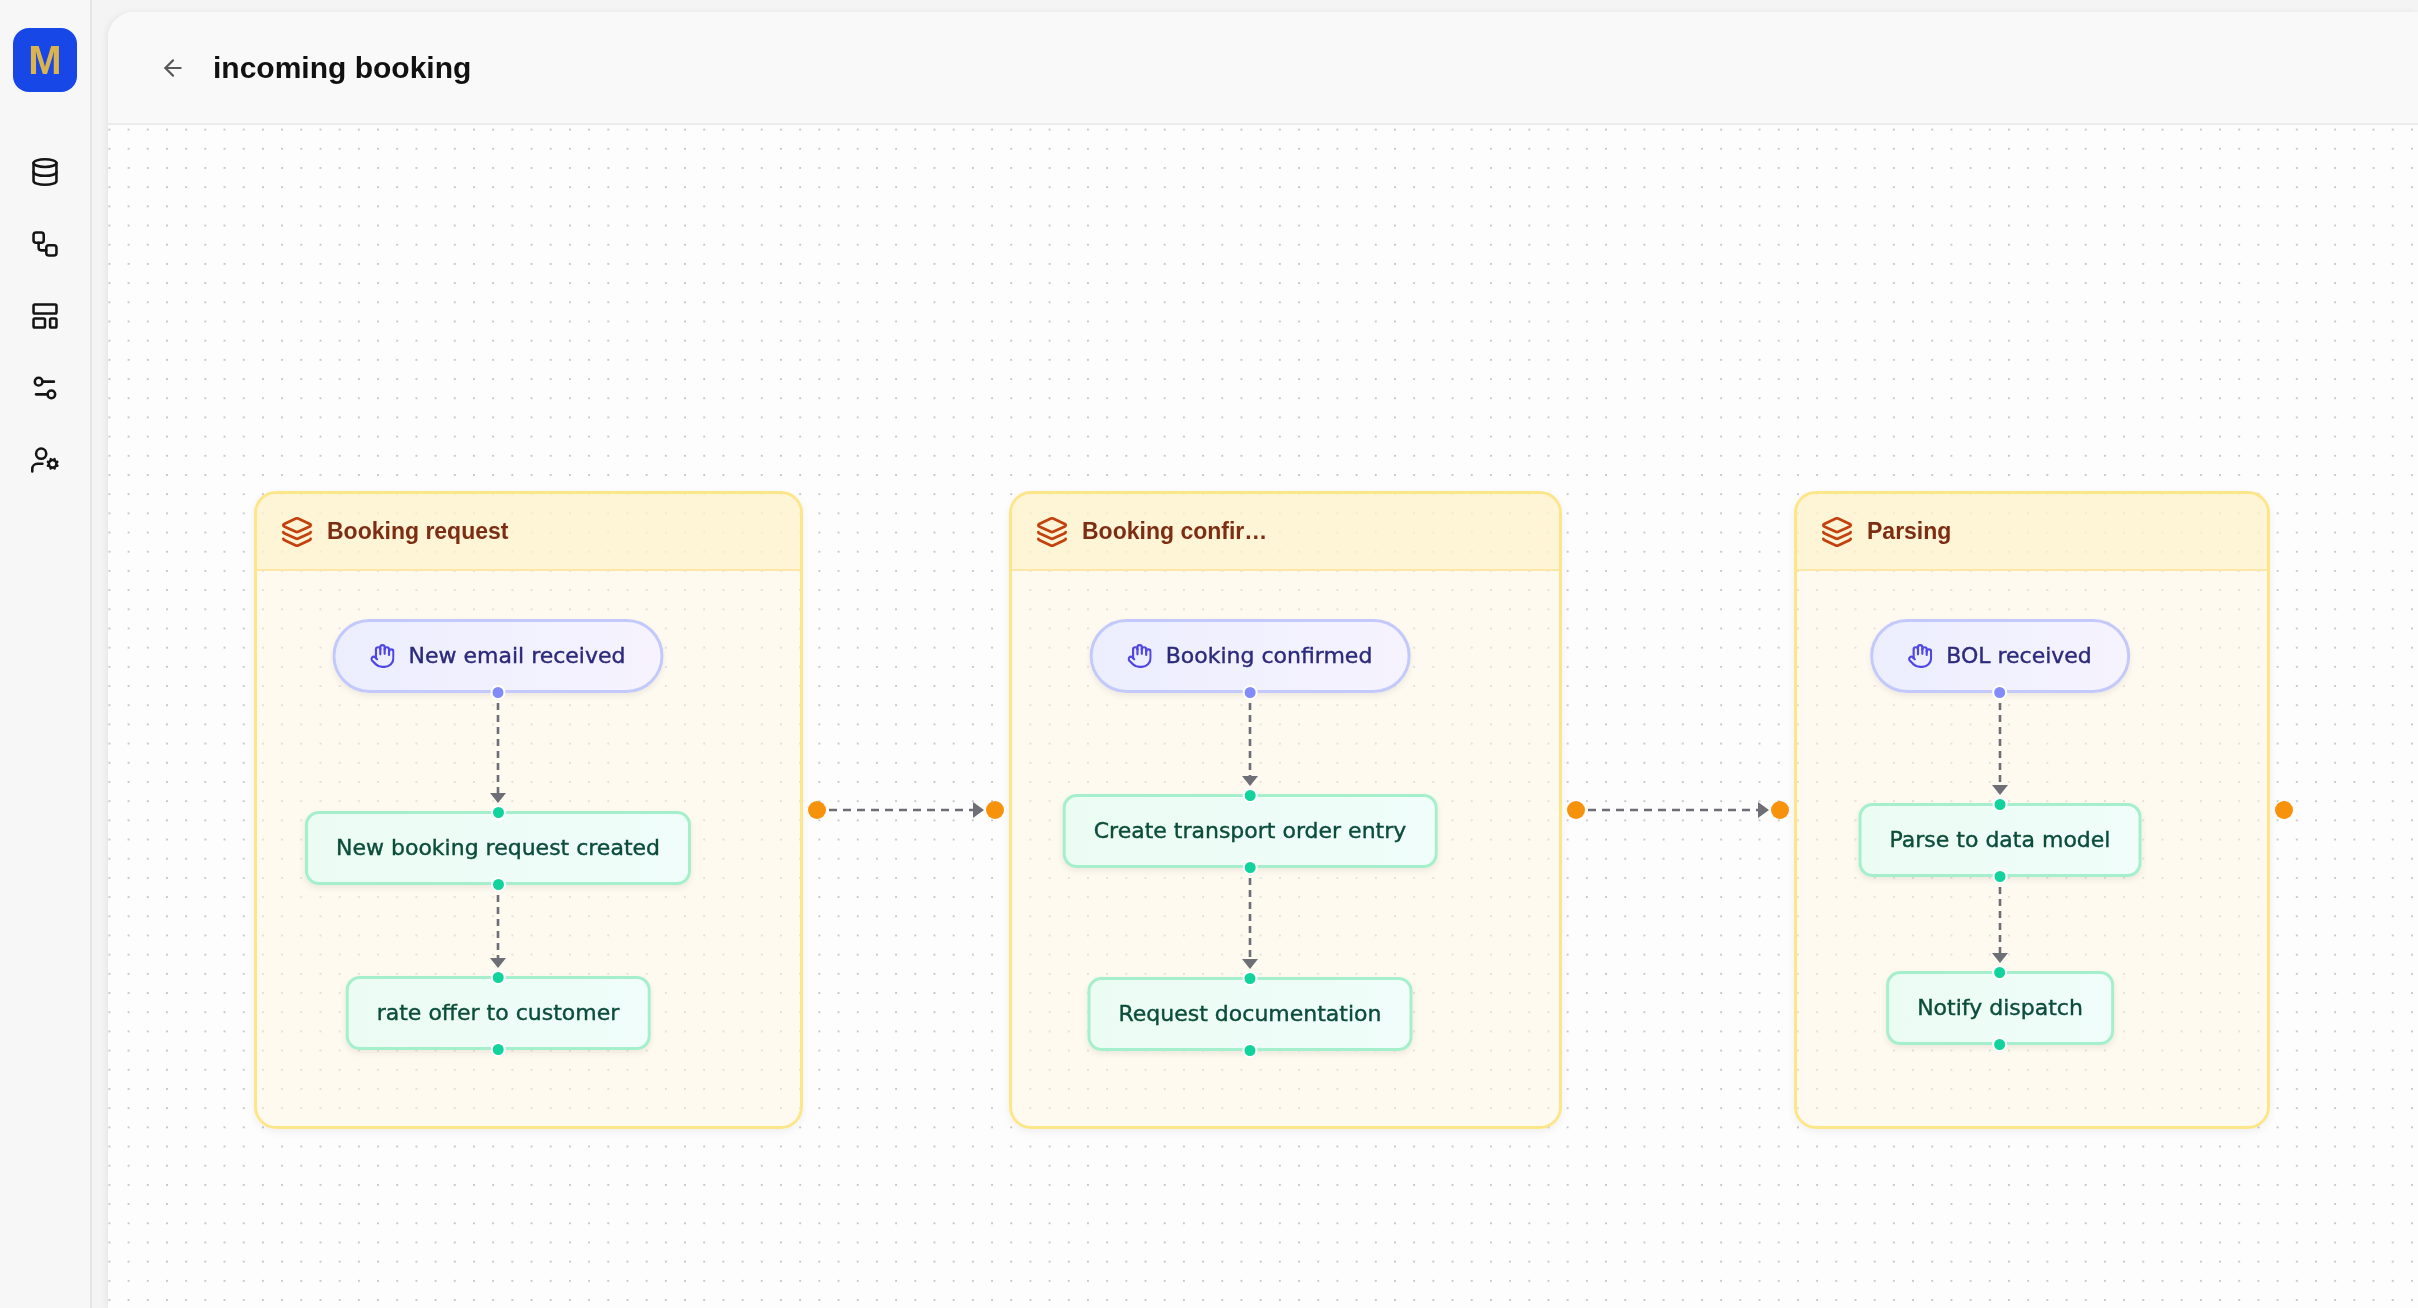 The height and width of the screenshot is (1308, 2418). What do you see at coordinates (45, 172) in the screenshot?
I see `database-icon` at bounding box center [45, 172].